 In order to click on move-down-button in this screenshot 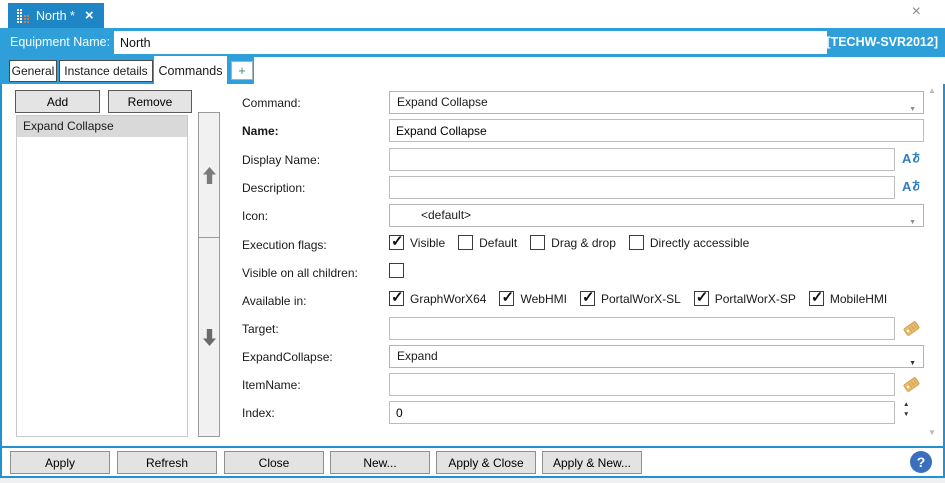, I will do `click(209, 337)`.